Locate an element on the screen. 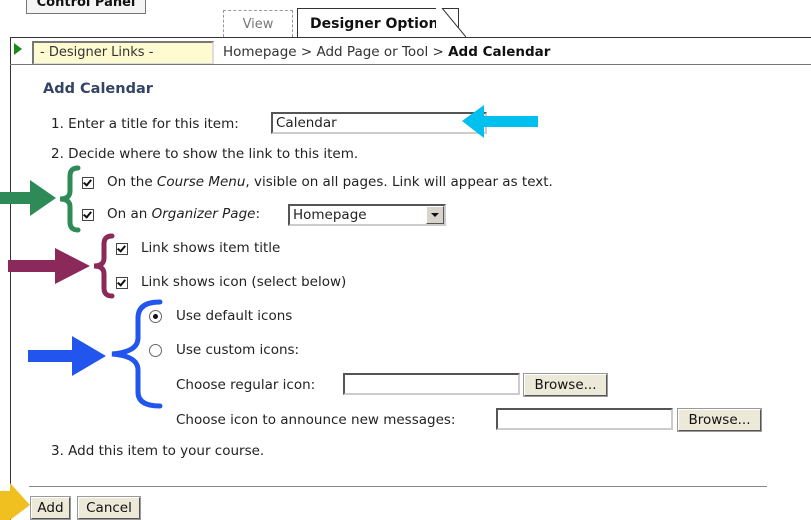  green-arrow-icon is located at coordinates (28, 198).